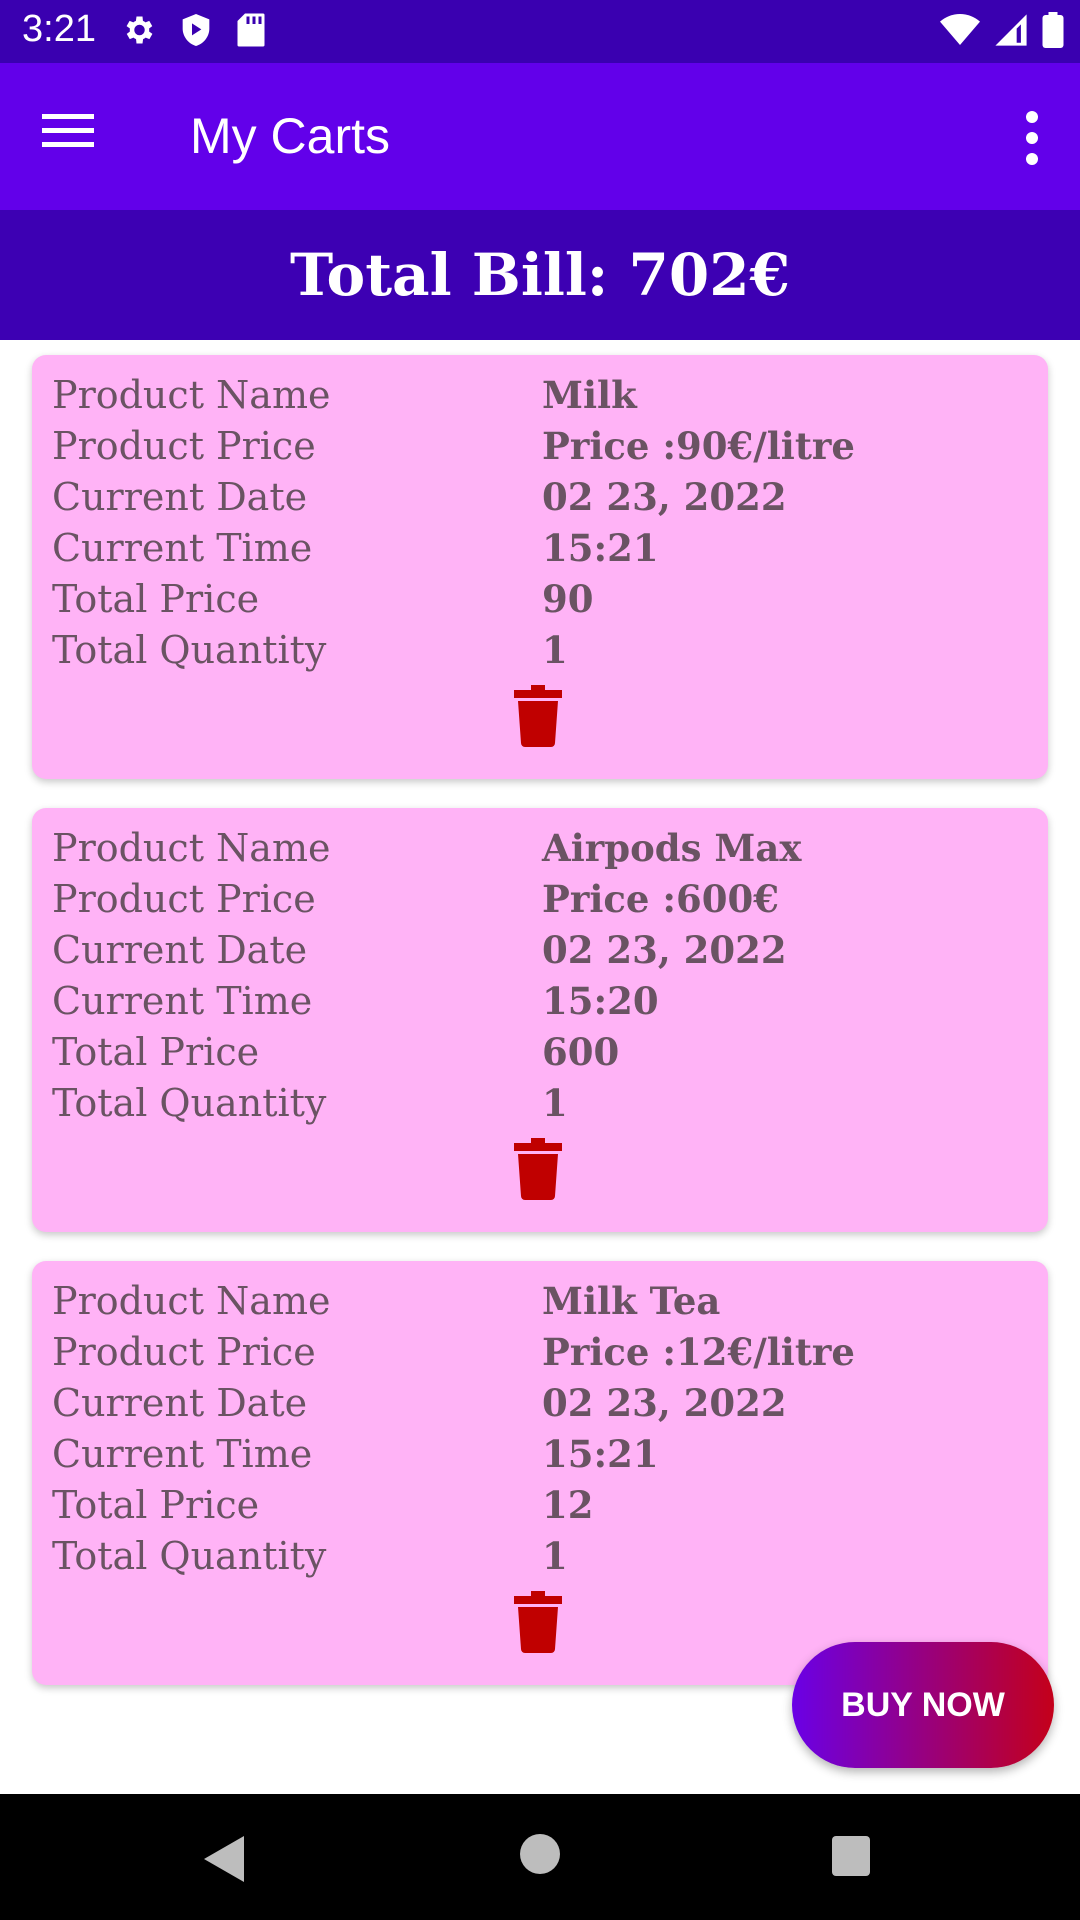 Image resolution: width=1080 pixels, height=1920 pixels. Describe the element at coordinates (960, 29) in the screenshot. I see `wifi-icon` at that location.